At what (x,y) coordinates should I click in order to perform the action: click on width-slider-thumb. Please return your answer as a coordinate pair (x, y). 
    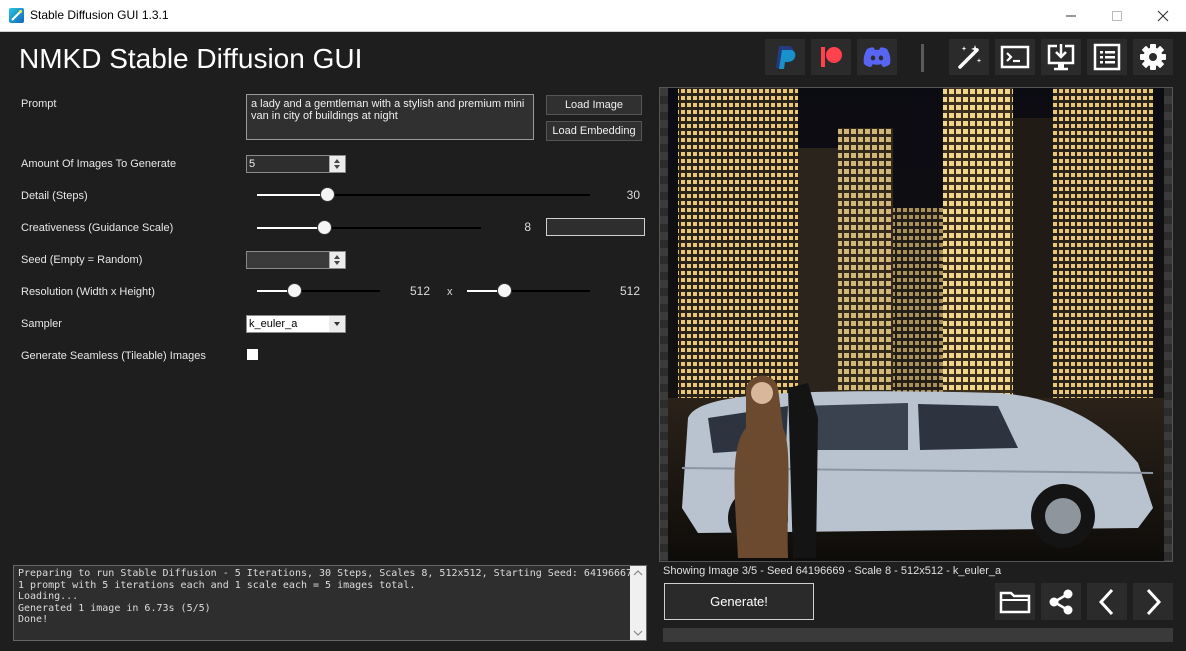
    Looking at the image, I should click on (294, 290).